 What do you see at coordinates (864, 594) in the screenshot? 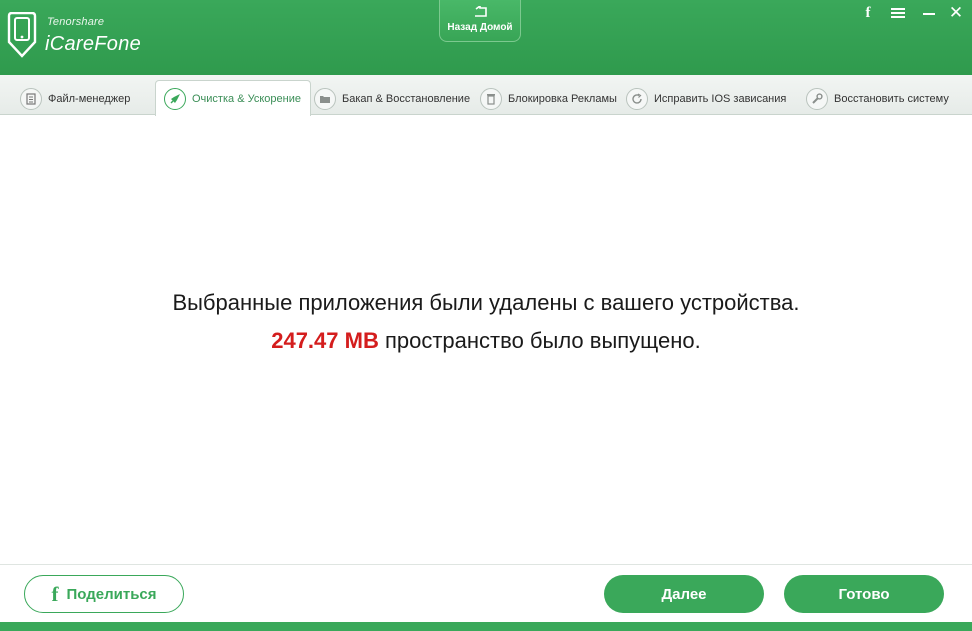
I see `done-button: Готово` at bounding box center [864, 594].